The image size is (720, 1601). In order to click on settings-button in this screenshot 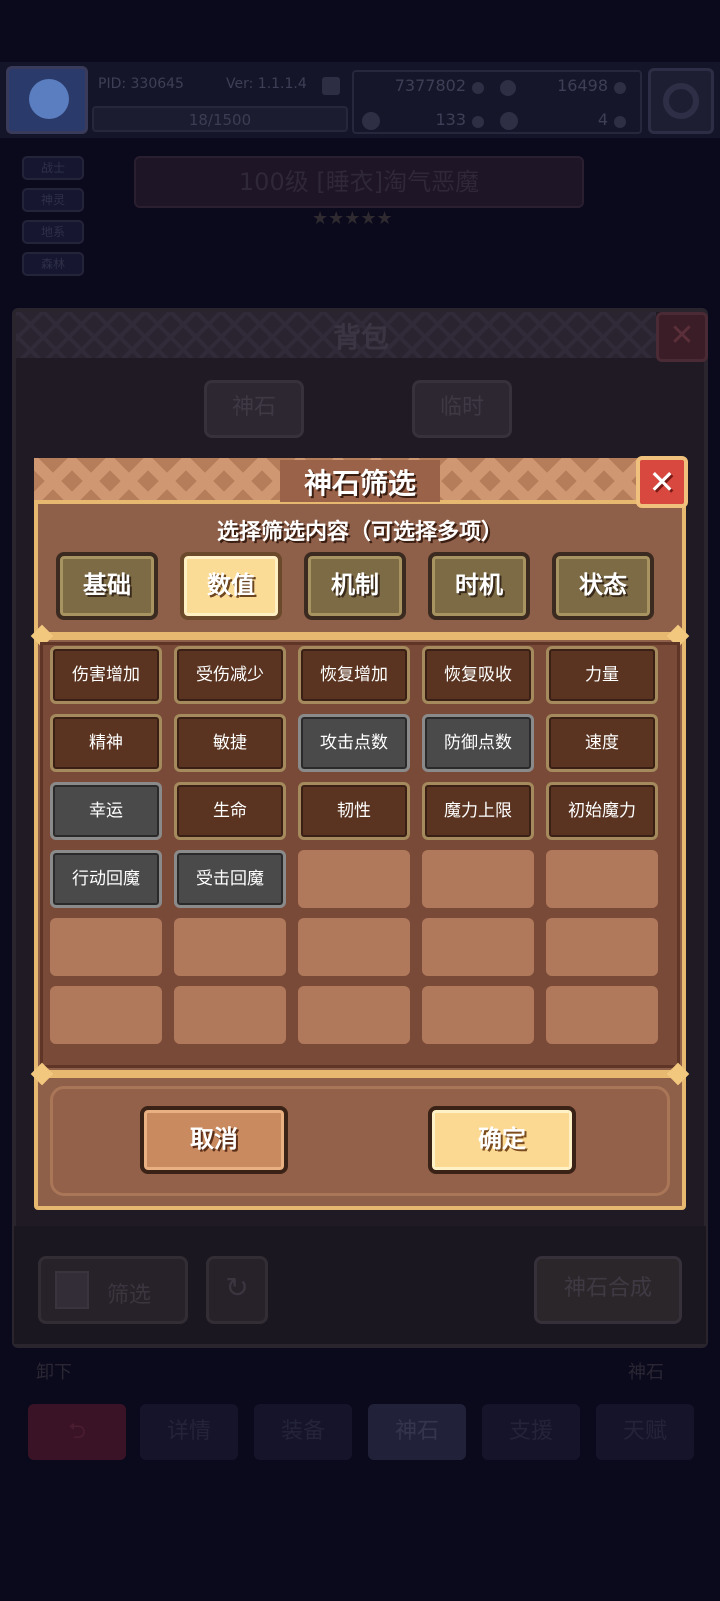, I will do `click(681, 101)`.